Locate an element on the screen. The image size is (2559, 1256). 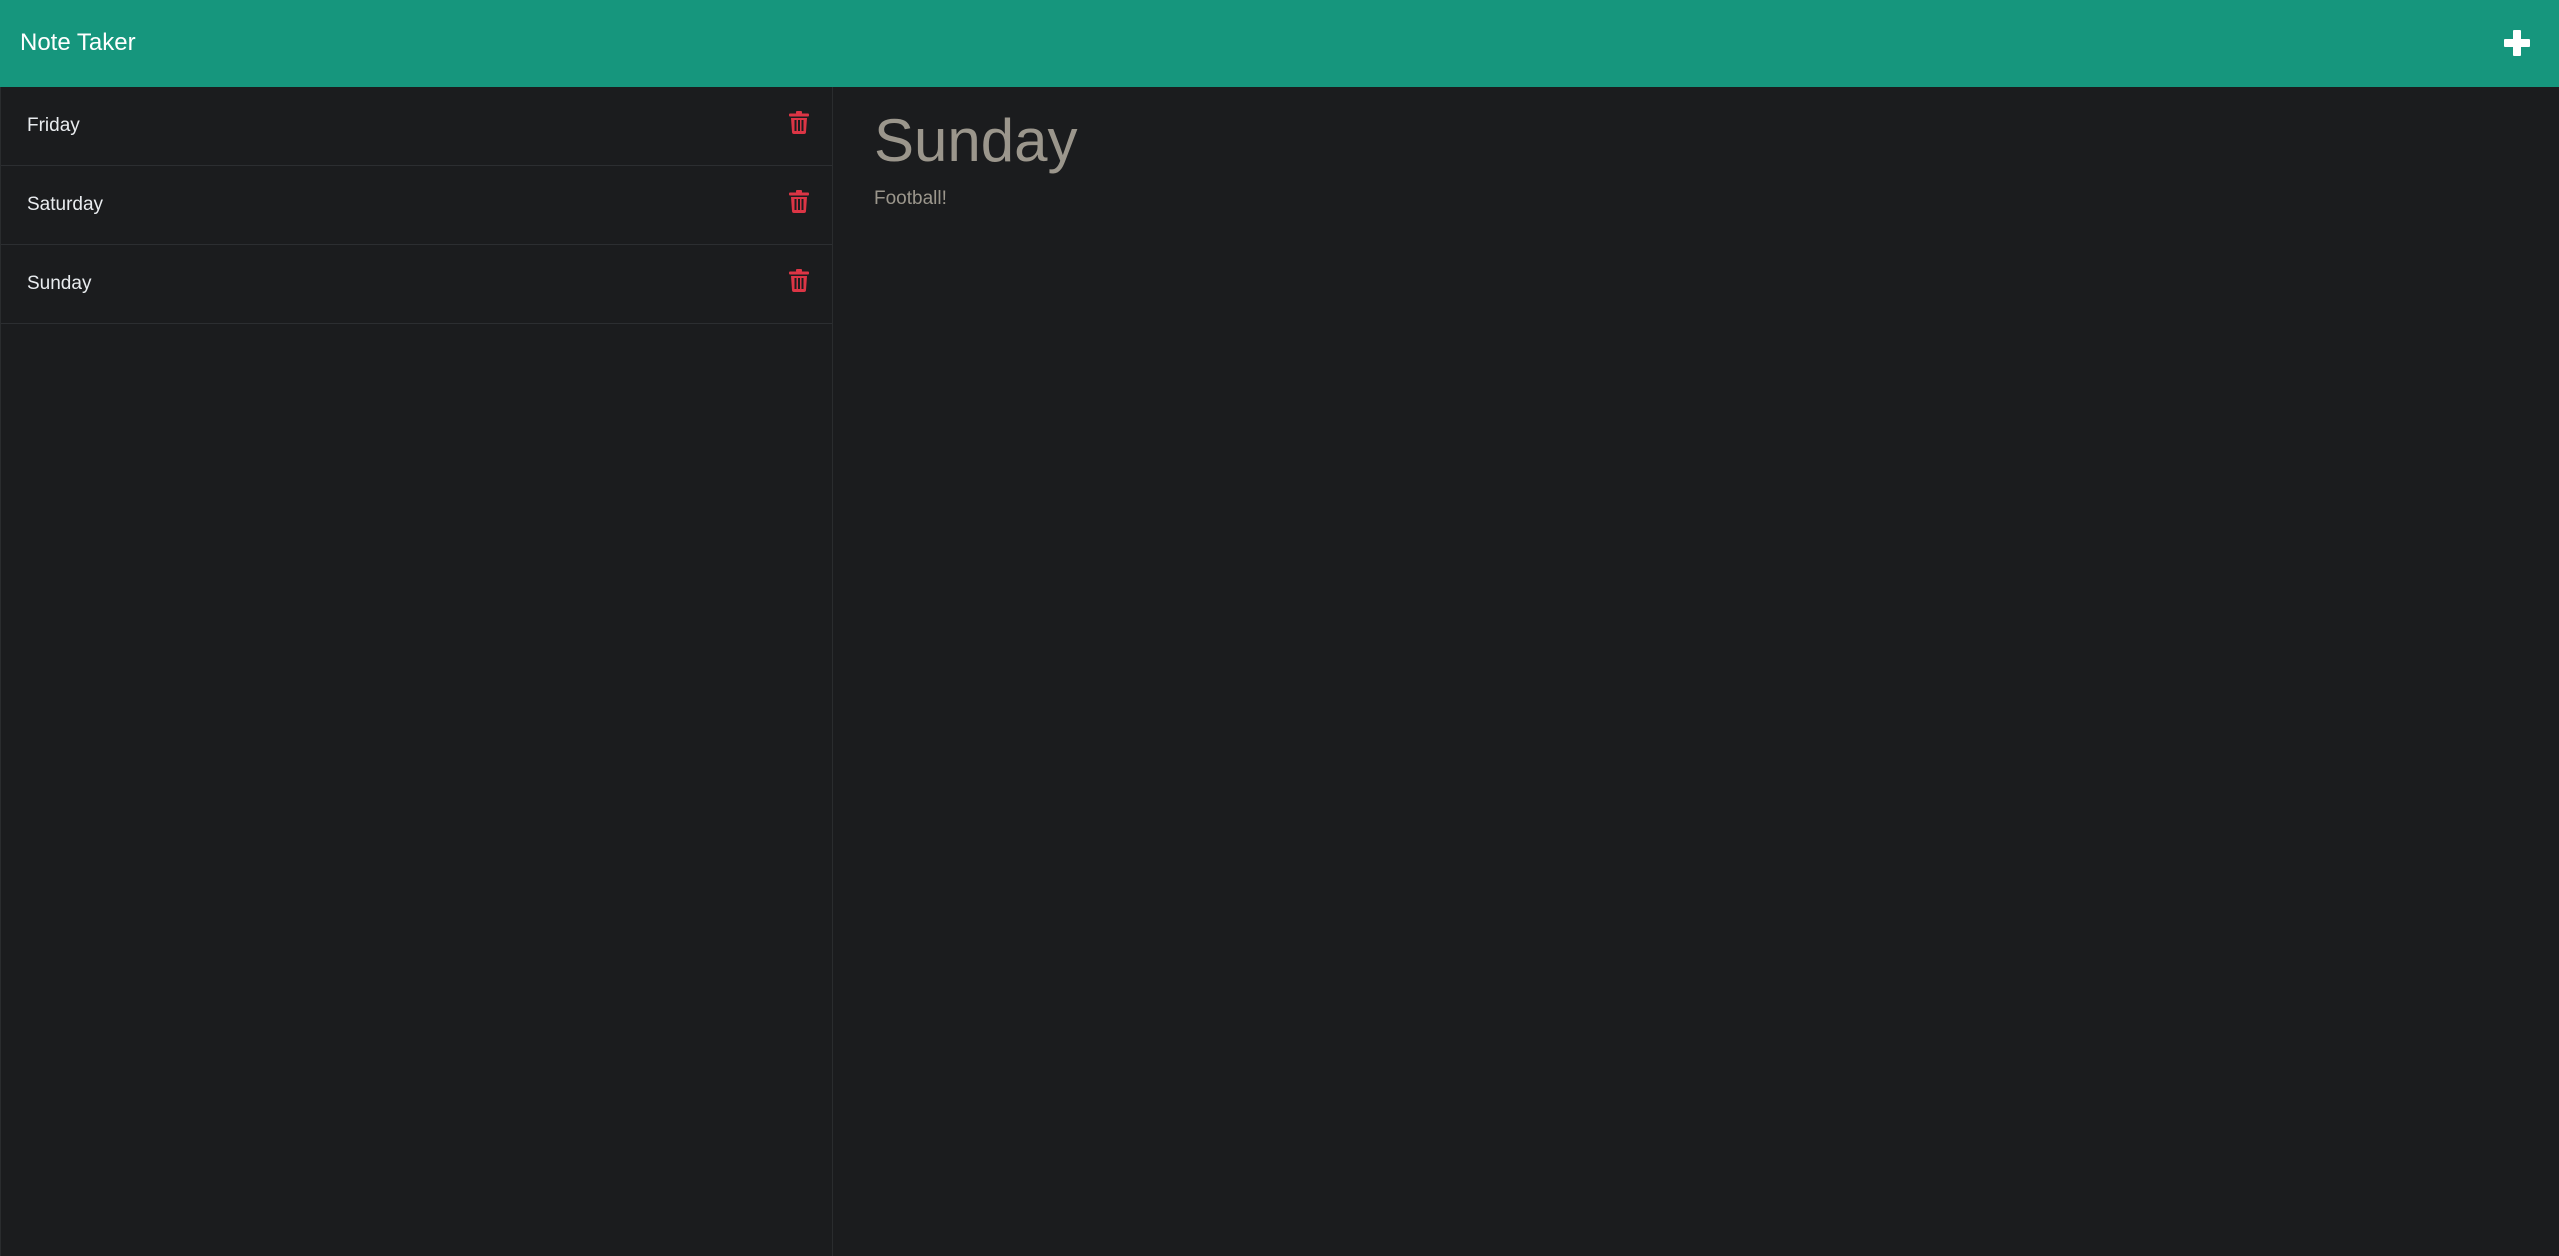
app-title: Note Taker is located at coordinates (78, 43).